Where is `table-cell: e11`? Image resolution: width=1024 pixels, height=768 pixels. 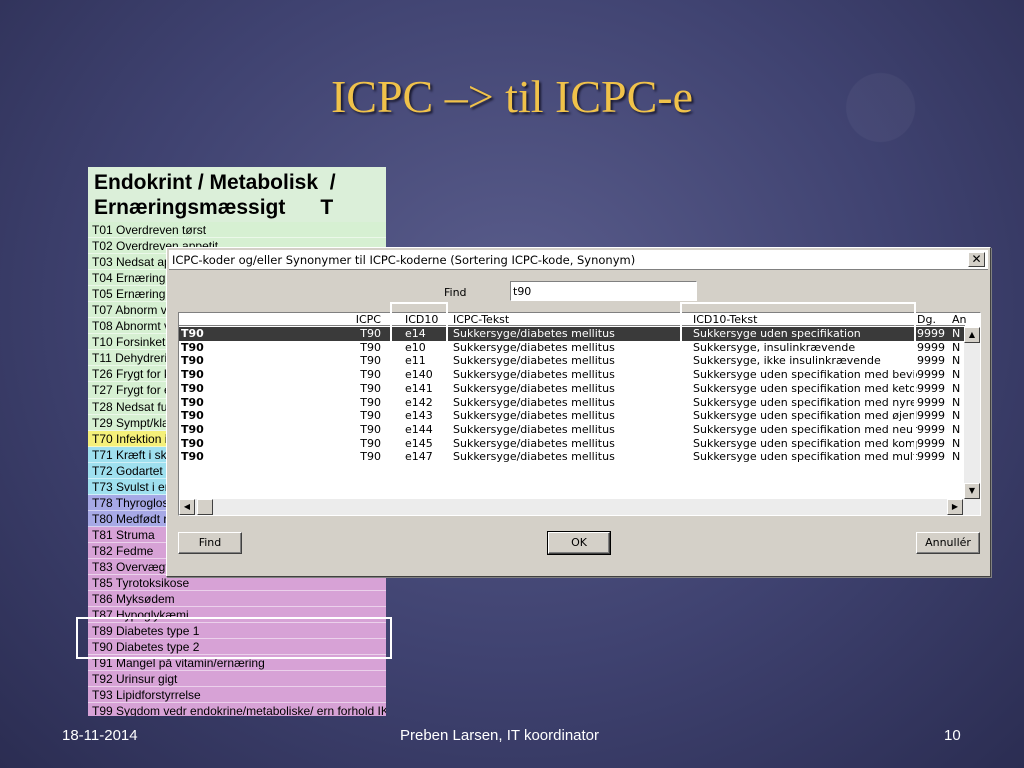 table-cell: e11 is located at coordinates (415, 361).